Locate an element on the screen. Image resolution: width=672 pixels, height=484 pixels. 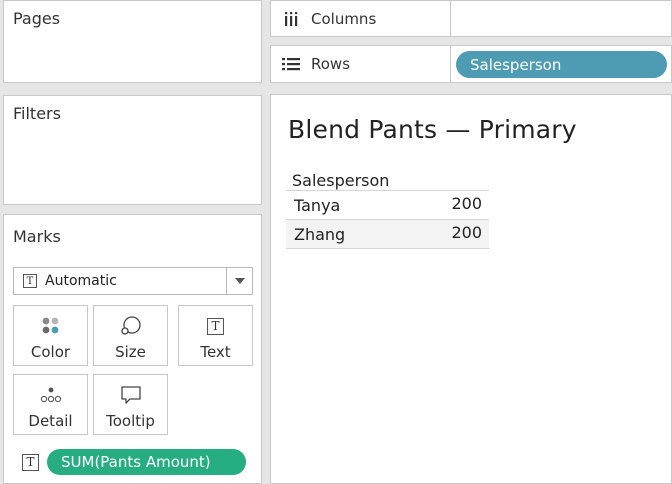
pages-card: Pages is located at coordinates (132, 41).